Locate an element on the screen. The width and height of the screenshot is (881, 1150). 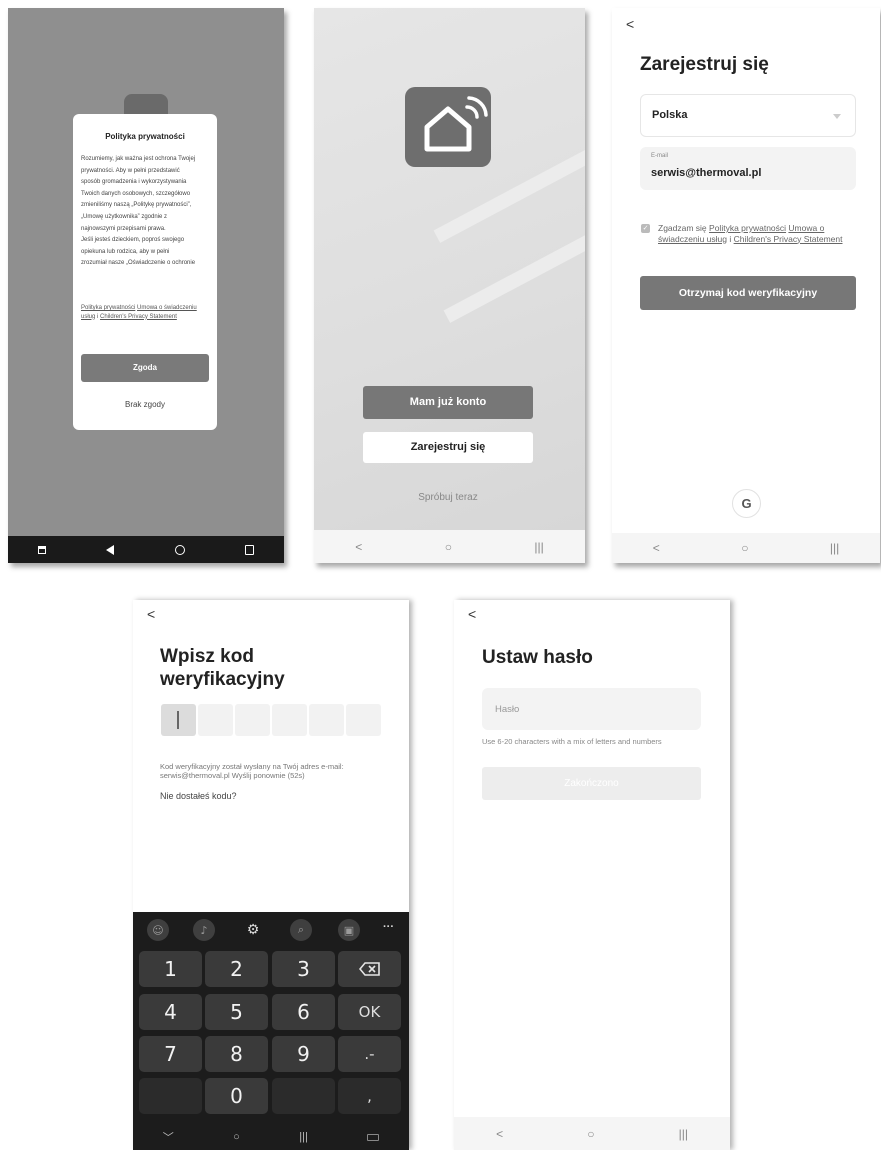
key-0: 0 is located at coordinates (236, 1096).